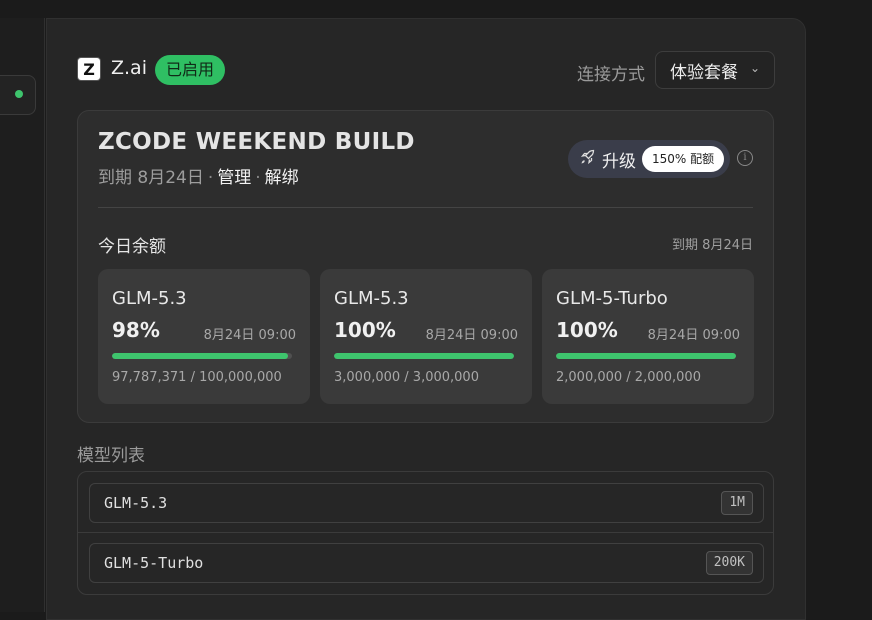 Image resolution: width=872 pixels, height=620 pixels. What do you see at coordinates (129, 68) in the screenshot?
I see `provider-name: Z.ai` at bounding box center [129, 68].